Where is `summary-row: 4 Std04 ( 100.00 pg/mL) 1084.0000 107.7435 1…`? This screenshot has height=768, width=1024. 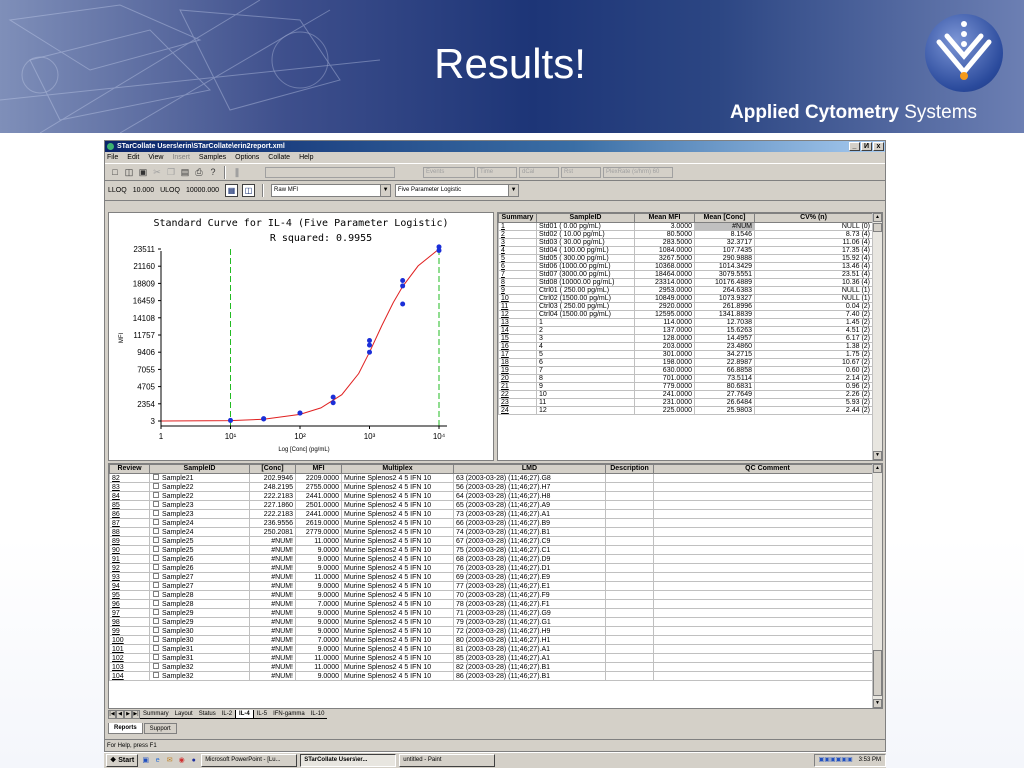
summary-row: 4 Std04 ( 100.00 pg/mL) 1084.0000 107.7435 1… is located at coordinates (685, 250).